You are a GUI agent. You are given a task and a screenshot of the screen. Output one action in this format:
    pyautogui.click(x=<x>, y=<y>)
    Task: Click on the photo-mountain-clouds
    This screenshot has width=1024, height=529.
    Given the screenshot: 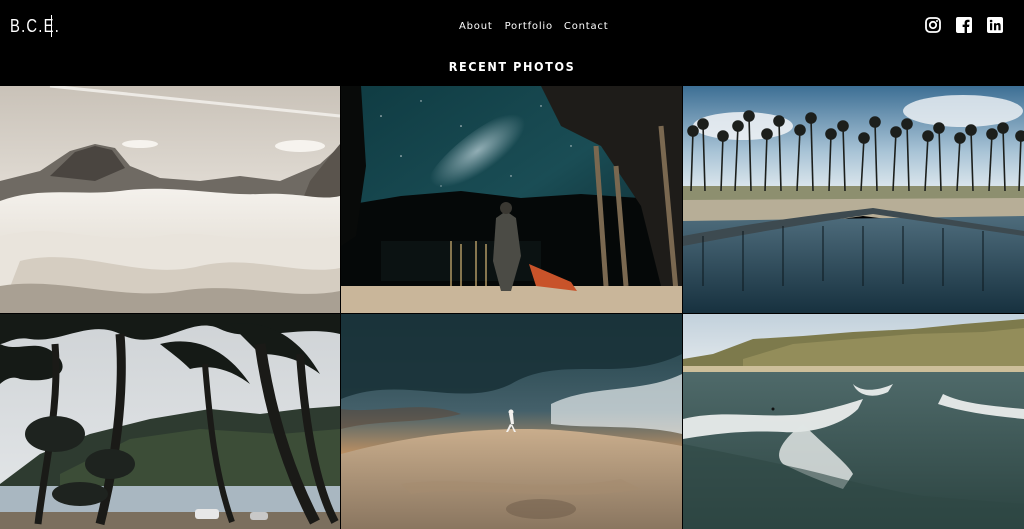 What is the action you would take?
    pyautogui.click(x=170, y=199)
    